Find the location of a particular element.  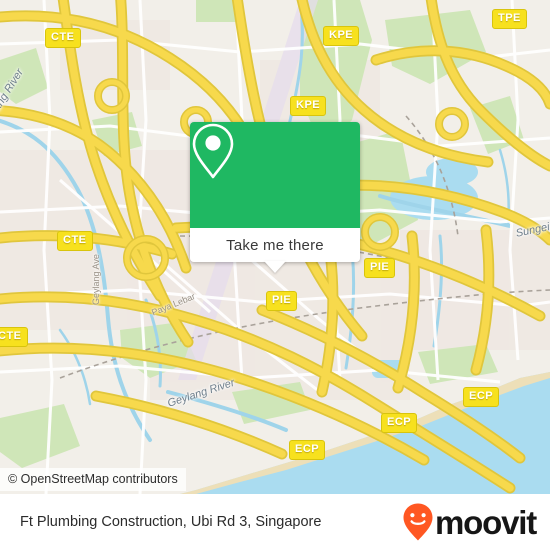

card-pointer is located at coordinates (275, 267).